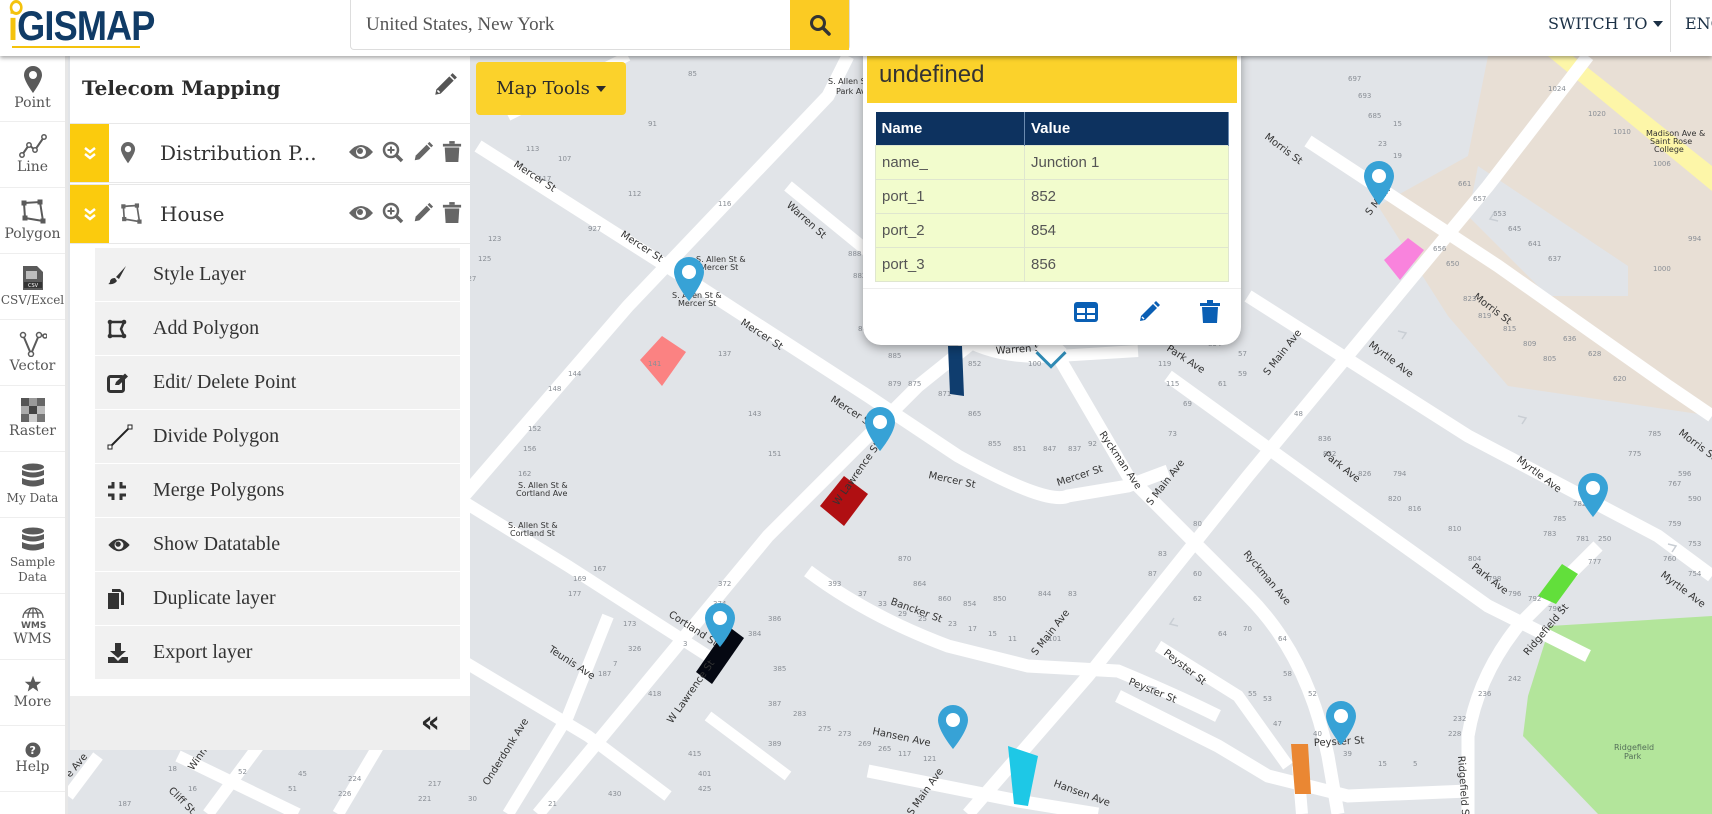 The height and width of the screenshot is (814, 1712). What do you see at coordinates (1277, 724) in the screenshot?
I see `svg-text: 47` at bounding box center [1277, 724].